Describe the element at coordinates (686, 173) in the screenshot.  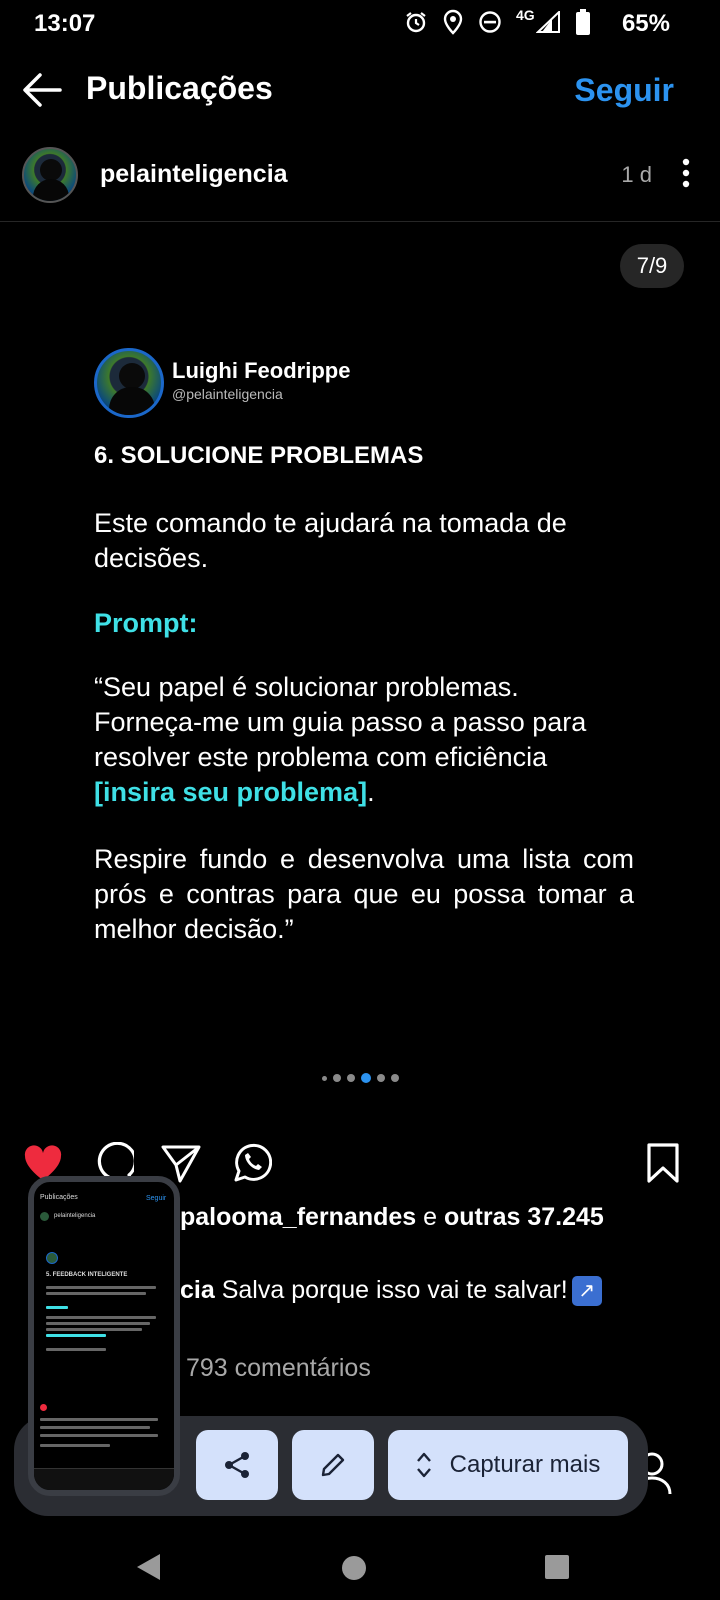
I see `more-options-icon` at that location.